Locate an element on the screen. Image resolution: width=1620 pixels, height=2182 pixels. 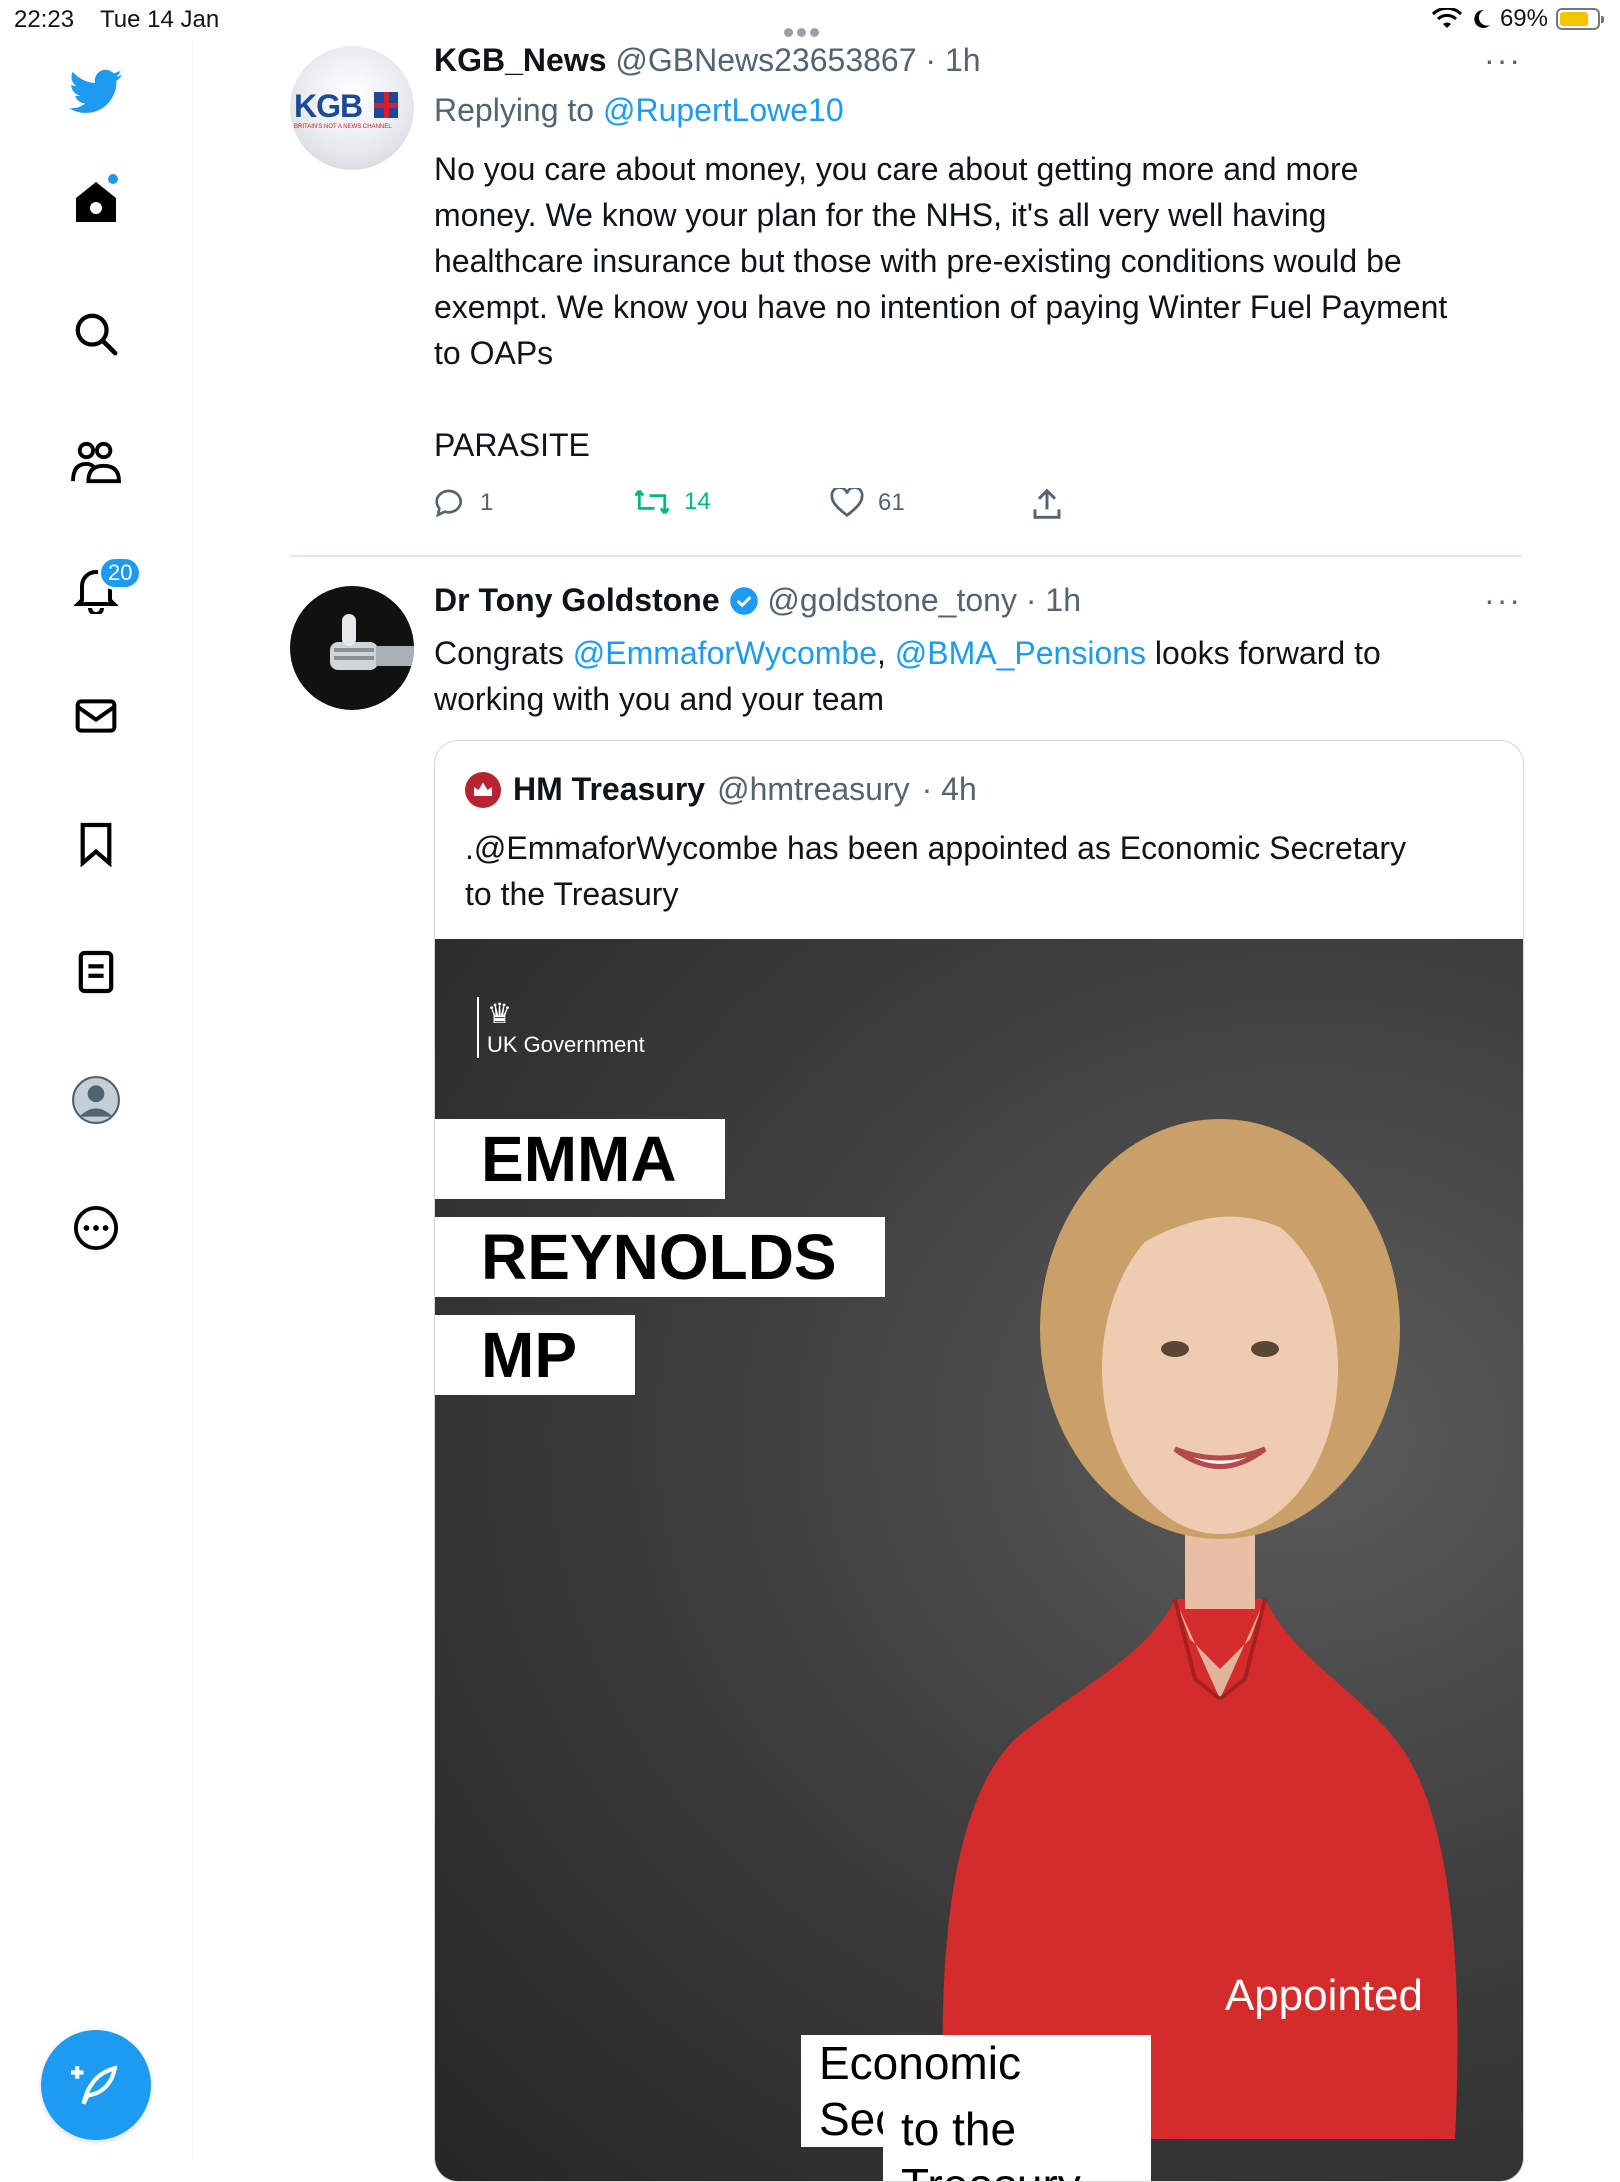
avatar-flag-mark is located at coordinates (386, 105).